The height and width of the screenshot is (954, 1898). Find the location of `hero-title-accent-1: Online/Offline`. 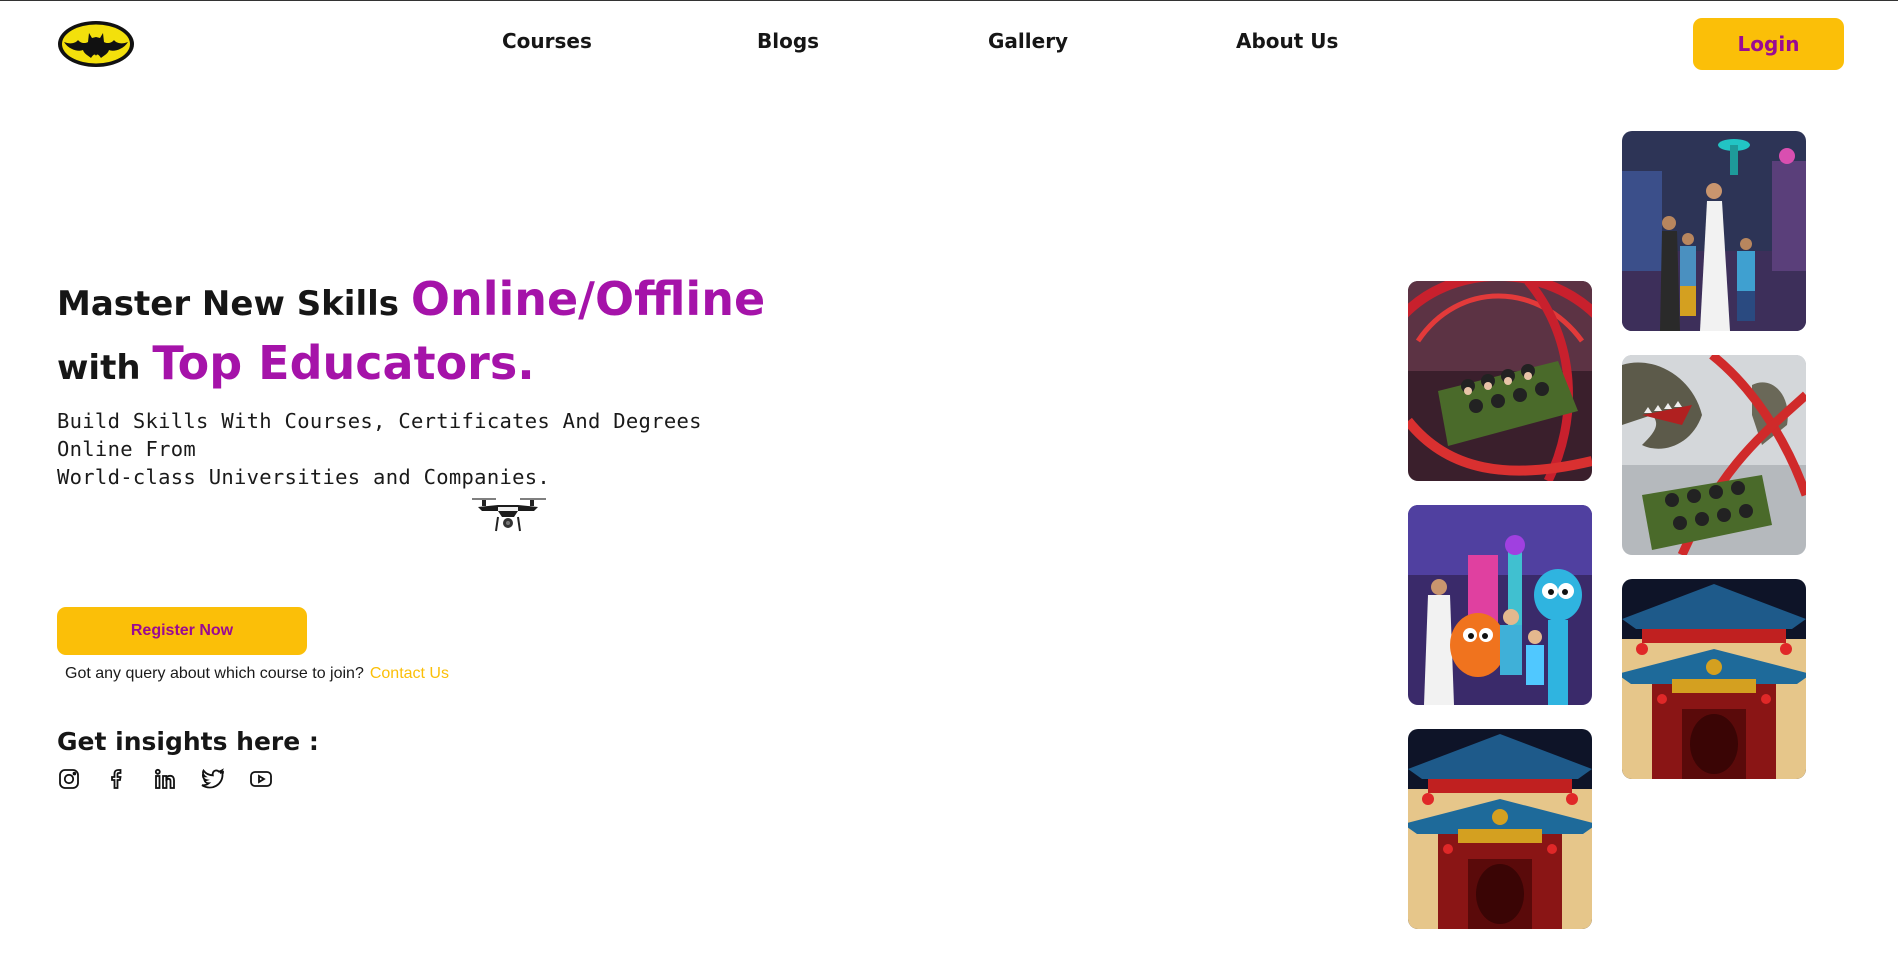

hero-title-accent-1: Online/Offline is located at coordinates (588, 299).